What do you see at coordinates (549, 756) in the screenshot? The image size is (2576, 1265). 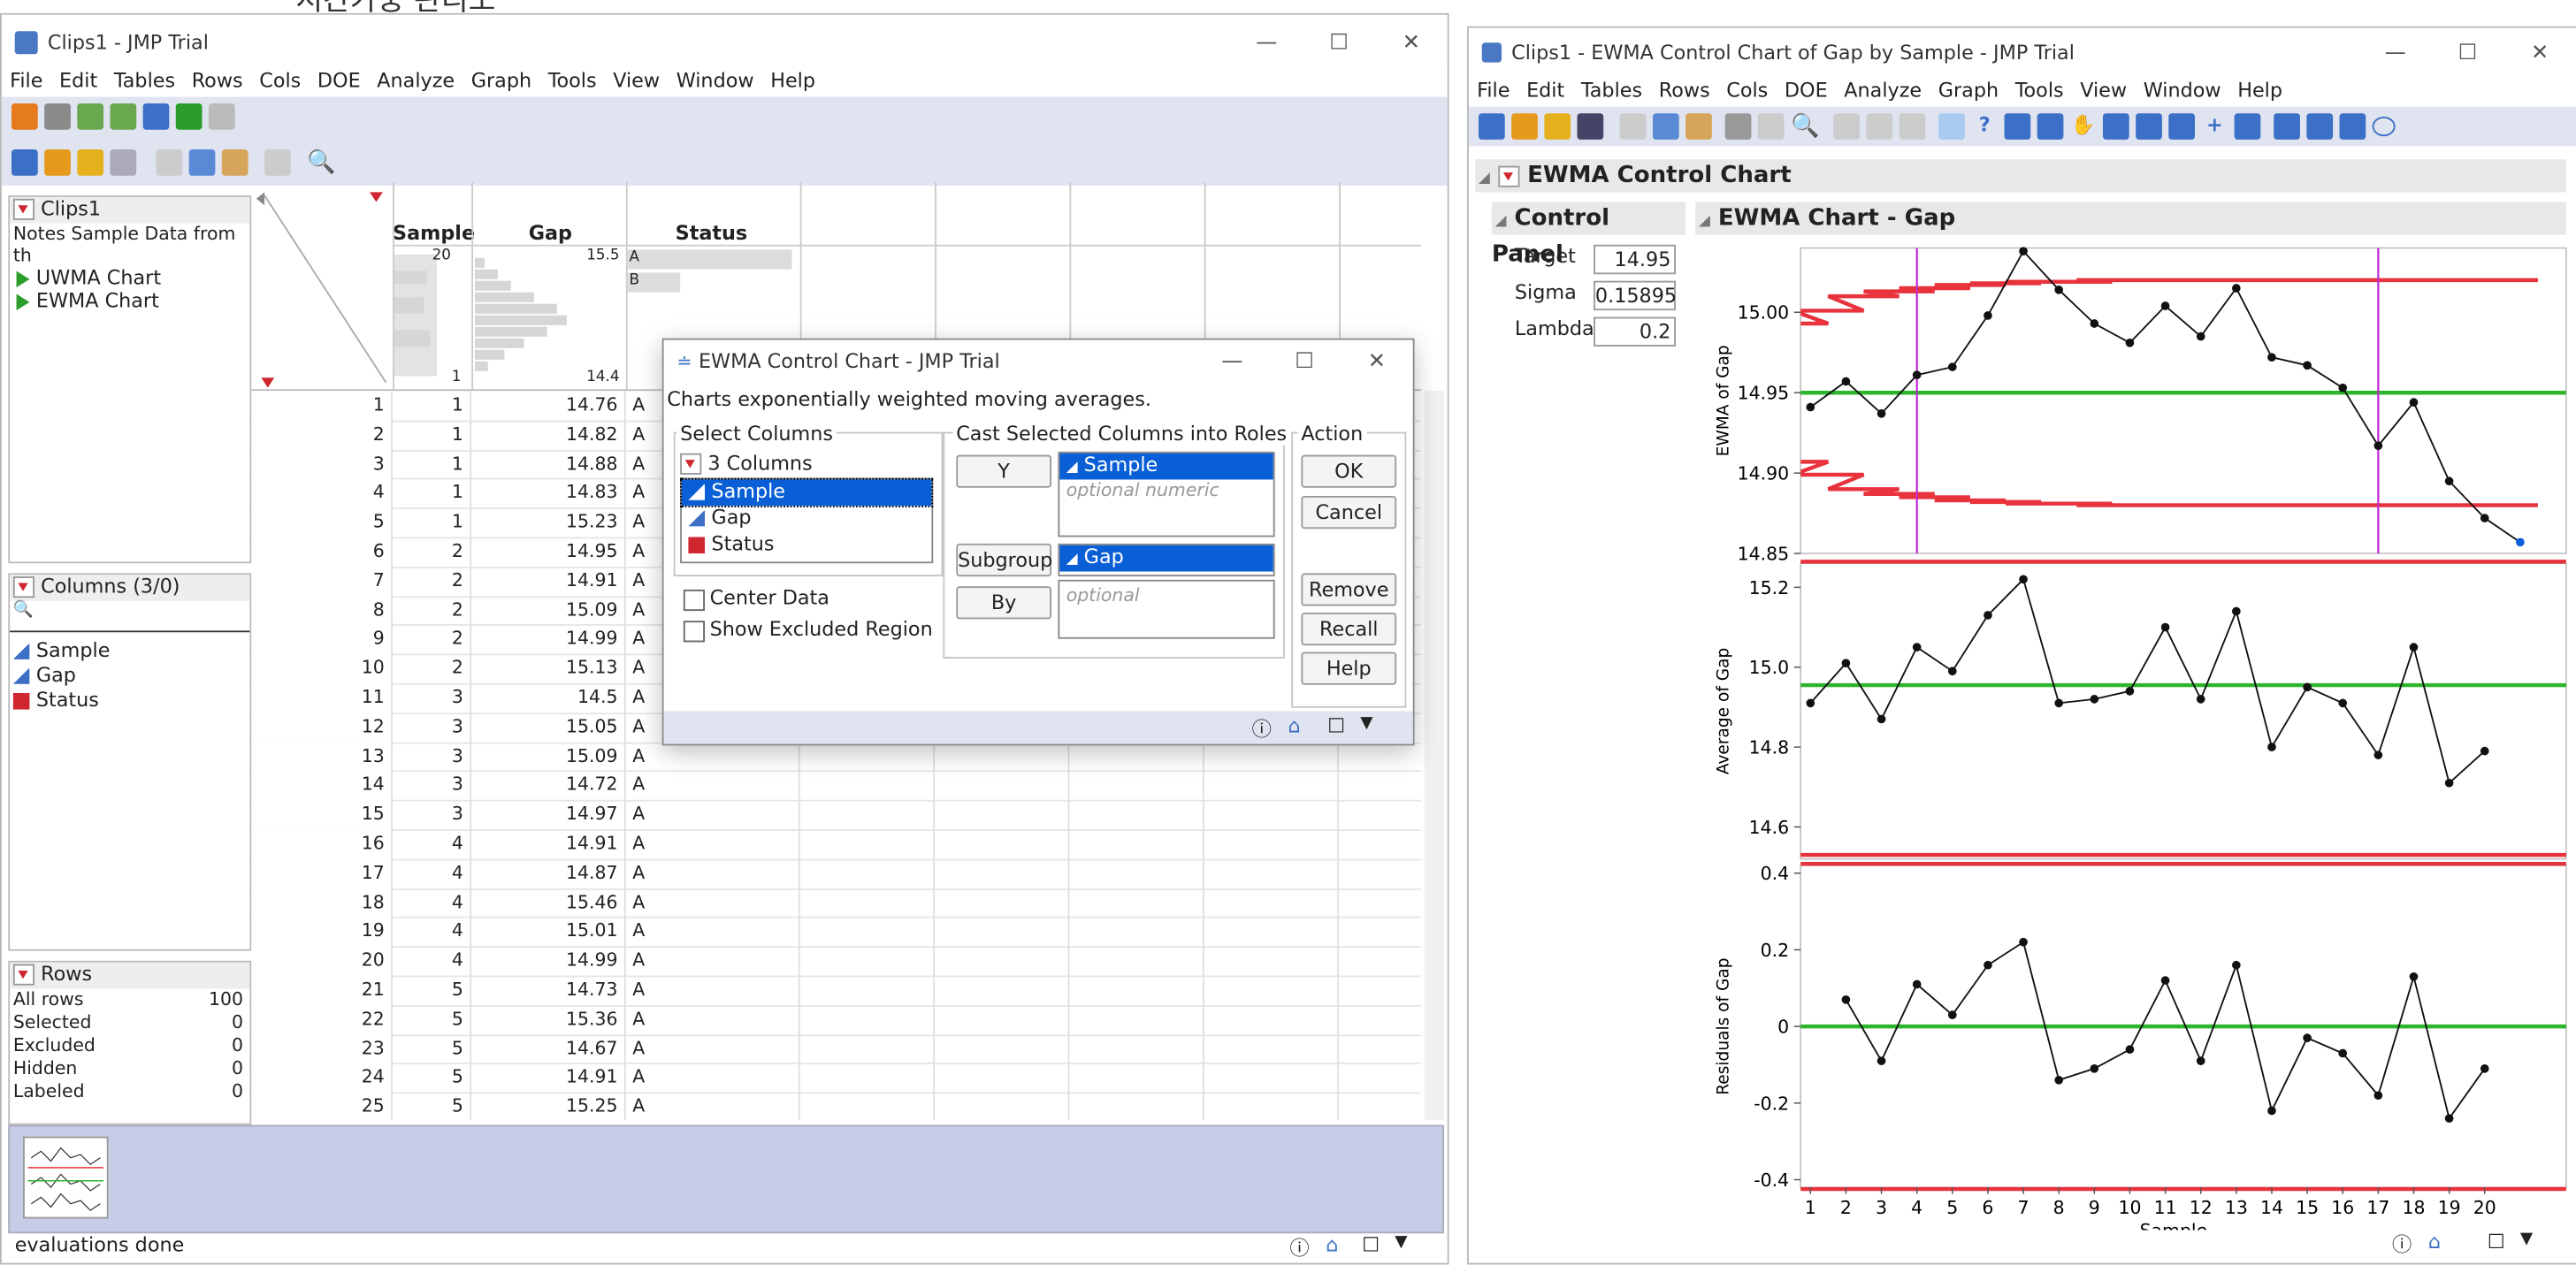 I see `gap-cell: 15.09` at bounding box center [549, 756].